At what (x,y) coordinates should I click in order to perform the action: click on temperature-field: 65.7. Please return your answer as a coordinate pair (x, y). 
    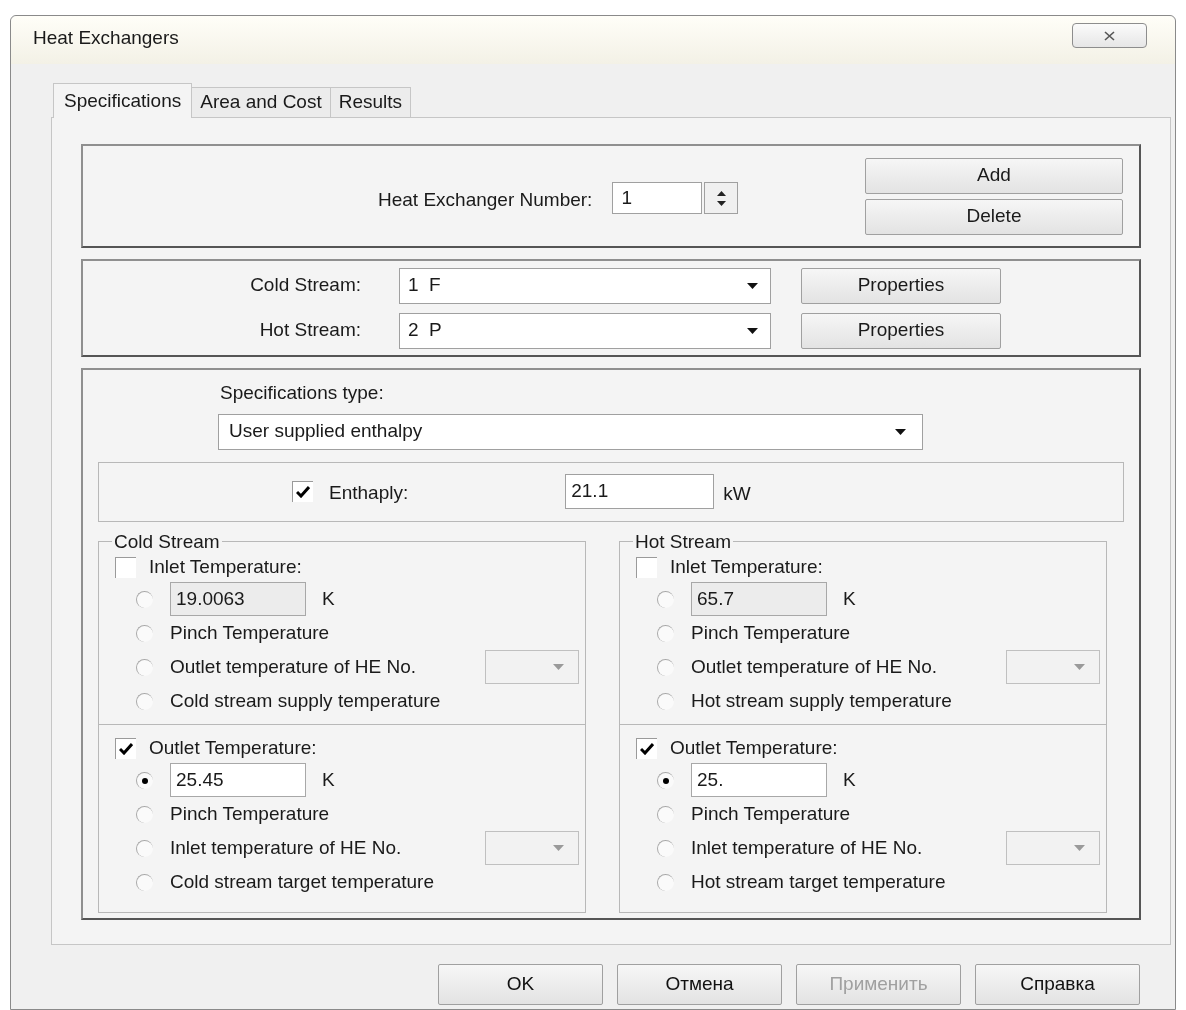
    Looking at the image, I should click on (759, 599).